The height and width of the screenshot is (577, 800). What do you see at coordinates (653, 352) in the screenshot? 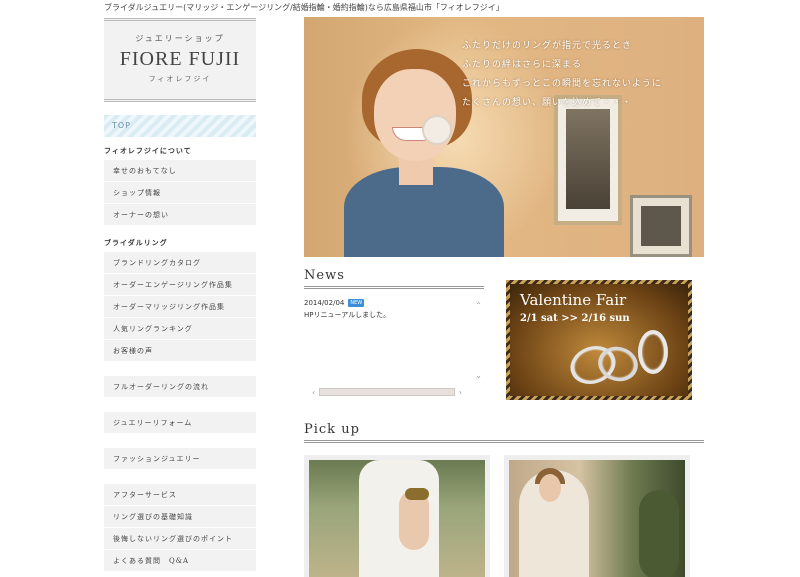
I see `ring-icon` at bounding box center [653, 352].